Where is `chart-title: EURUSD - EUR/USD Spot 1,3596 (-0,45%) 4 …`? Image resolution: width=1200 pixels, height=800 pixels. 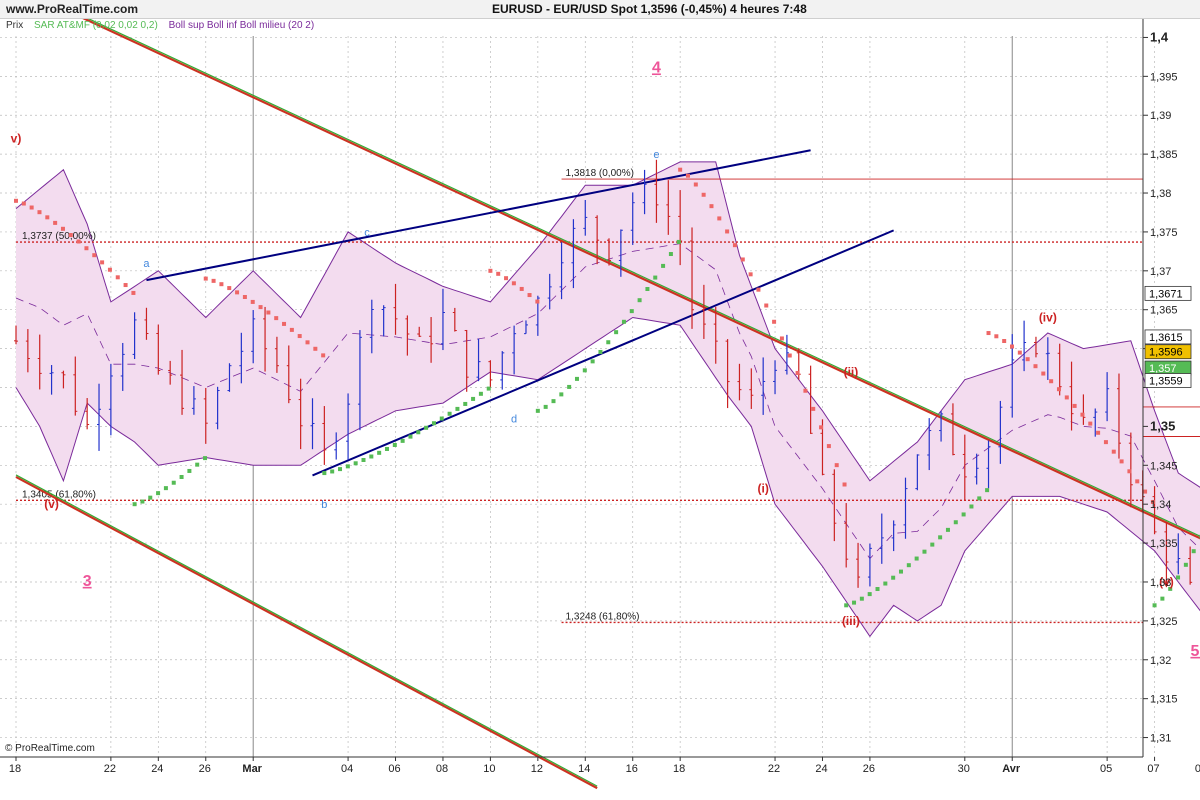 chart-title: EURUSD - EUR/USD Spot 1,3596 (-0,45%) 4 … is located at coordinates (649, 9).